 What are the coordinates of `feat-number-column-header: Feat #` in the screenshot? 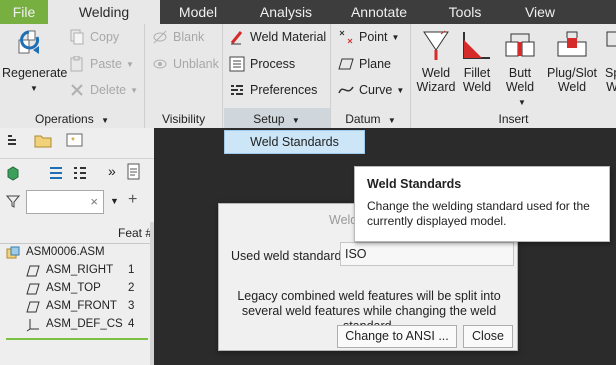 It's located at (135, 233).